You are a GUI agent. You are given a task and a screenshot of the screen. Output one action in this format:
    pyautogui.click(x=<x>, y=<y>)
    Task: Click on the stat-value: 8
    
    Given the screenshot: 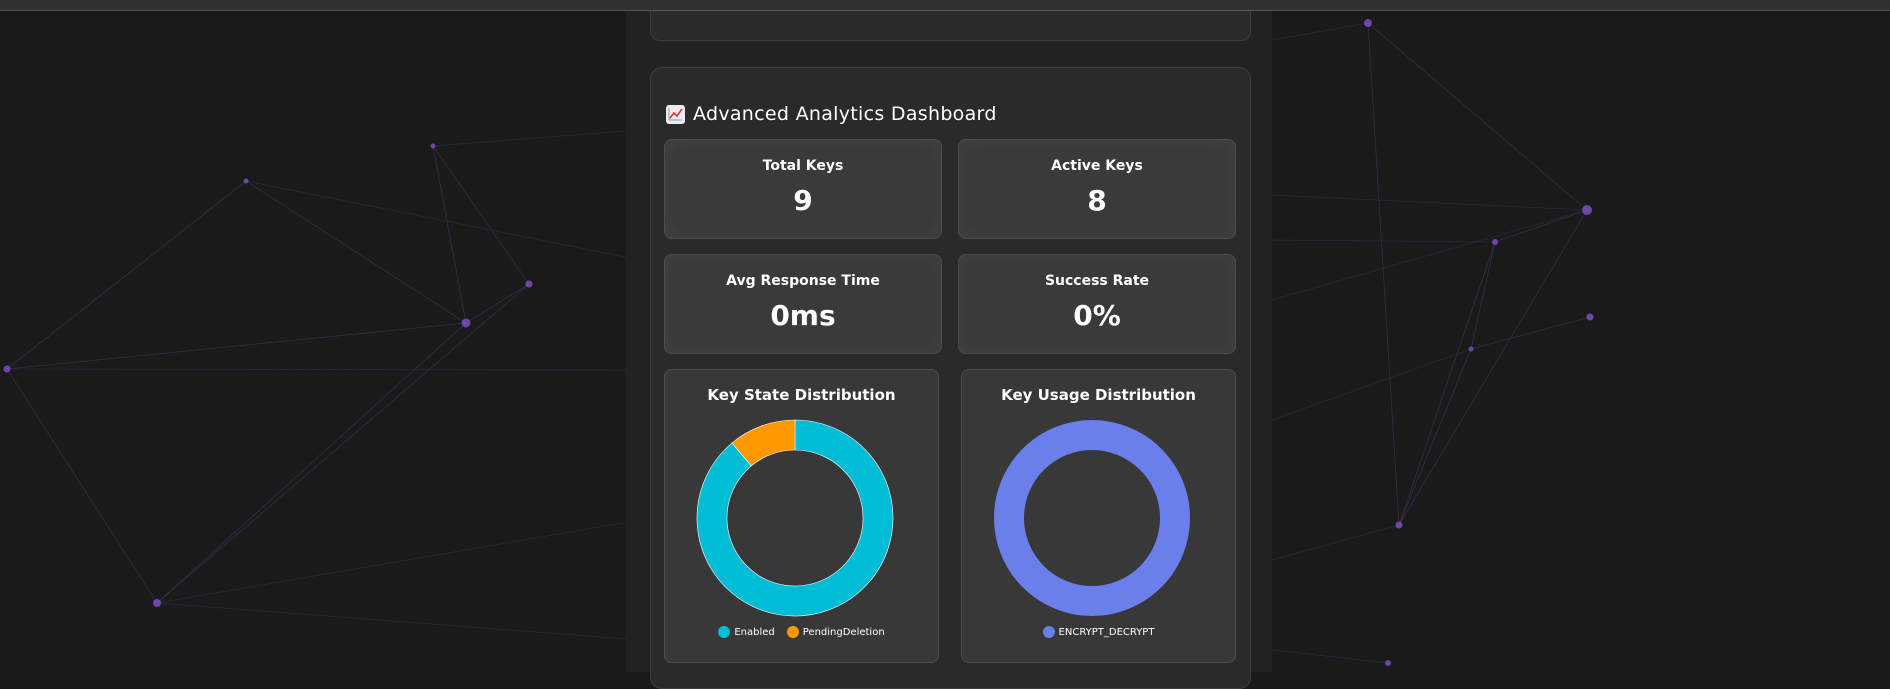 What is the action you would take?
    pyautogui.click(x=1097, y=200)
    